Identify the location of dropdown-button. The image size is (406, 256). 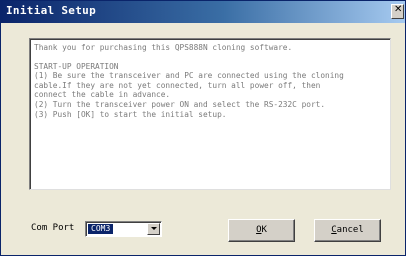
(153, 229).